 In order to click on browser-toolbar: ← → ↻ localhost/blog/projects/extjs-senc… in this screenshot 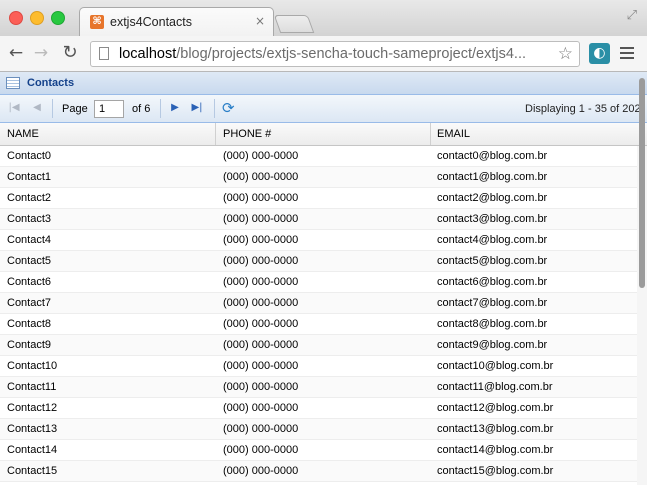, I will do `click(323, 54)`.